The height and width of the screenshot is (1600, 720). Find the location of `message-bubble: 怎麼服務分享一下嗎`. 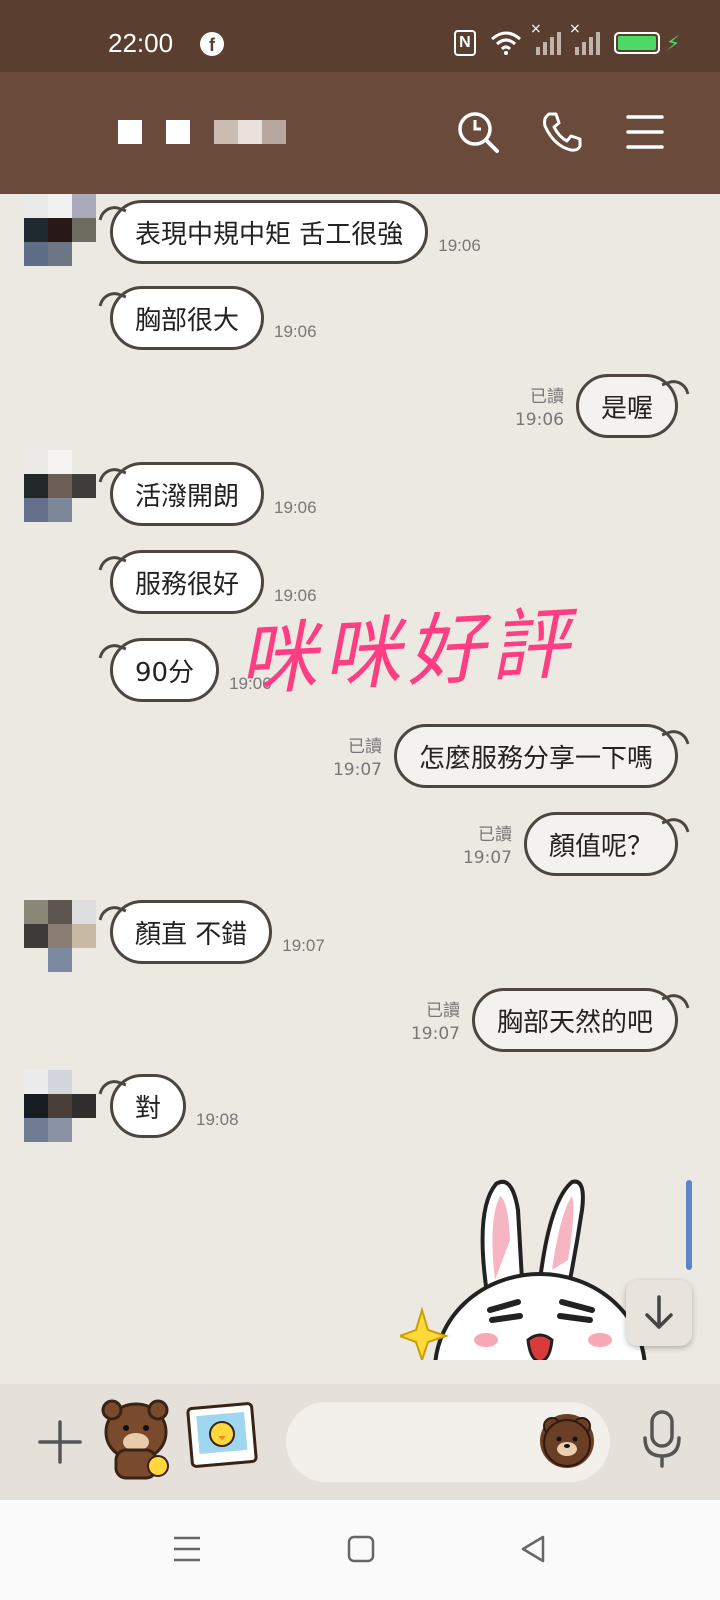

message-bubble: 怎麼服務分享一下嗎 is located at coordinates (535, 756).